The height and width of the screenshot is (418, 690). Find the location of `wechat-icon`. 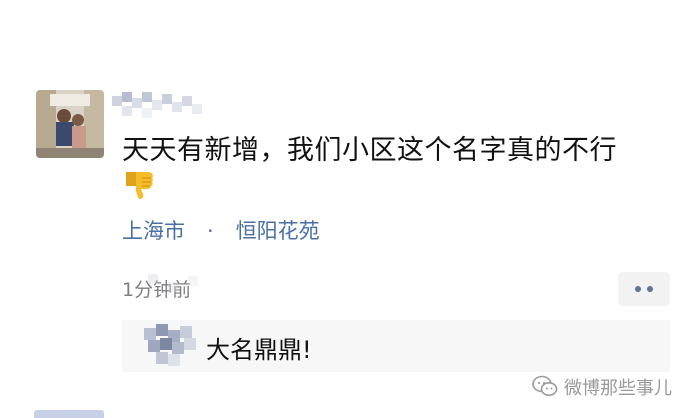

wechat-icon is located at coordinates (545, 385).